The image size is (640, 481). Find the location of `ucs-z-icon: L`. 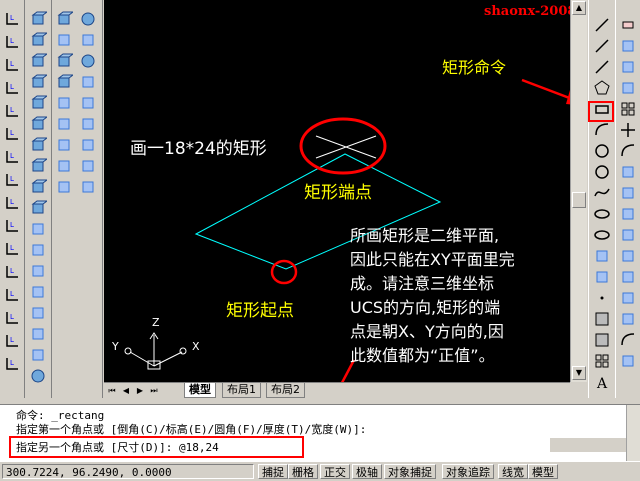

ucs-z-icon: L is located at coordinates (12, 249).